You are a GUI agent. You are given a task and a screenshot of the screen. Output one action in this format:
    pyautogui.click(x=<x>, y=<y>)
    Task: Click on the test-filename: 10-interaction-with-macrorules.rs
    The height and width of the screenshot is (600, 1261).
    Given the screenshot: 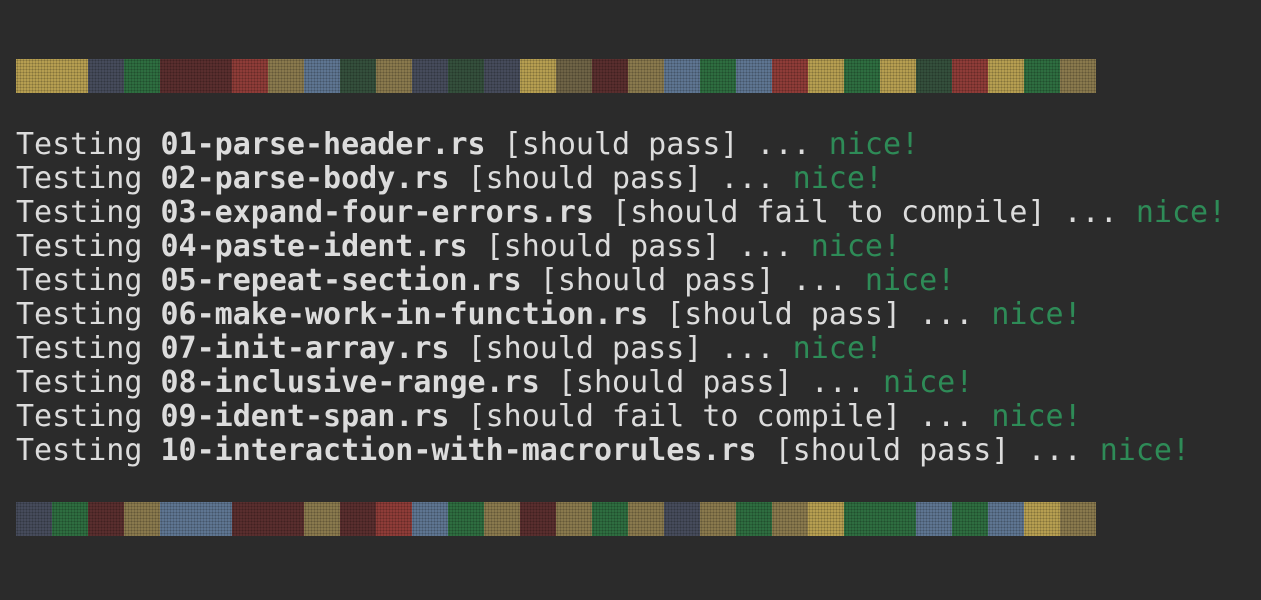 What is the action you would take?
    pyautogui.click(x=458, y=450)
    